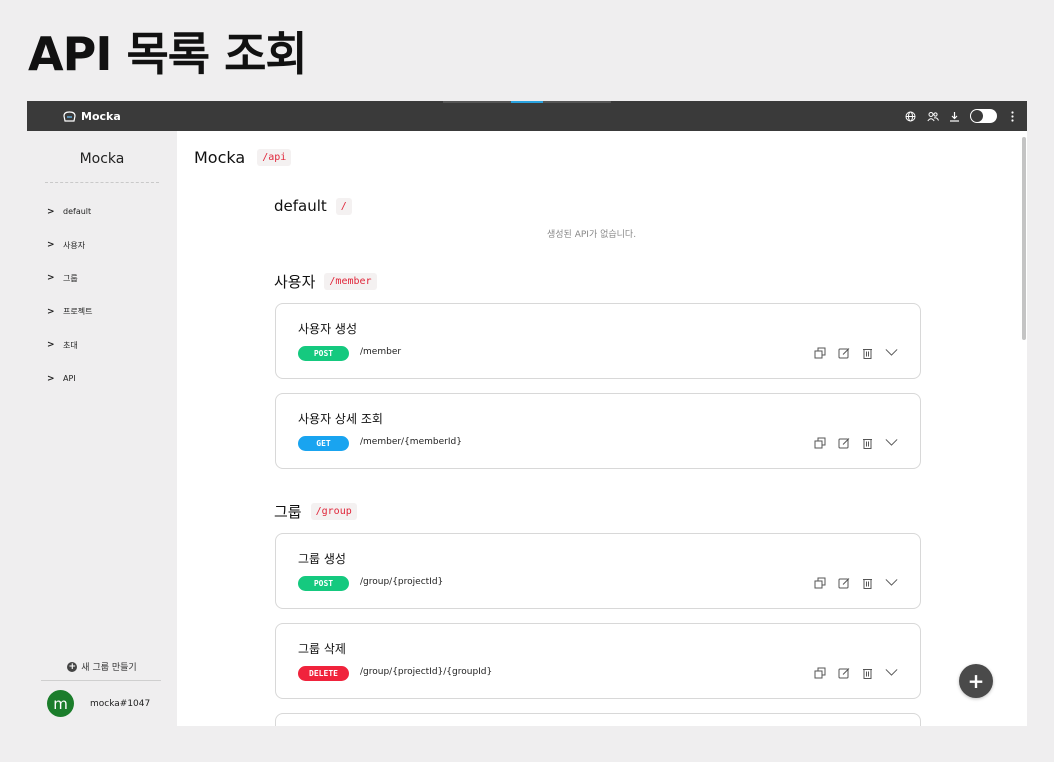 The image size is (1054, 762). What do you see at coordinates (598, 719) in the screenshot?
I see `api-card-partial` at bounding box center [598, 719].